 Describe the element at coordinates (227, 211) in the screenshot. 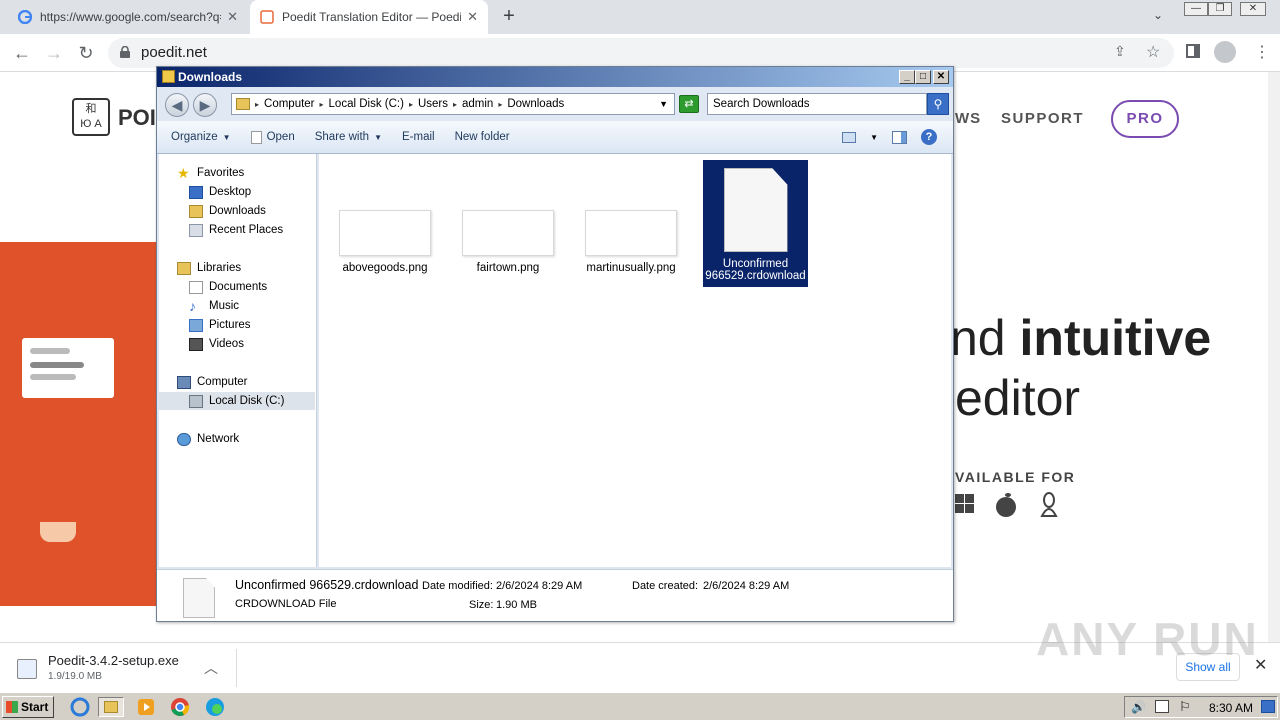

I see `nav-downloads: Downloads` at that location.